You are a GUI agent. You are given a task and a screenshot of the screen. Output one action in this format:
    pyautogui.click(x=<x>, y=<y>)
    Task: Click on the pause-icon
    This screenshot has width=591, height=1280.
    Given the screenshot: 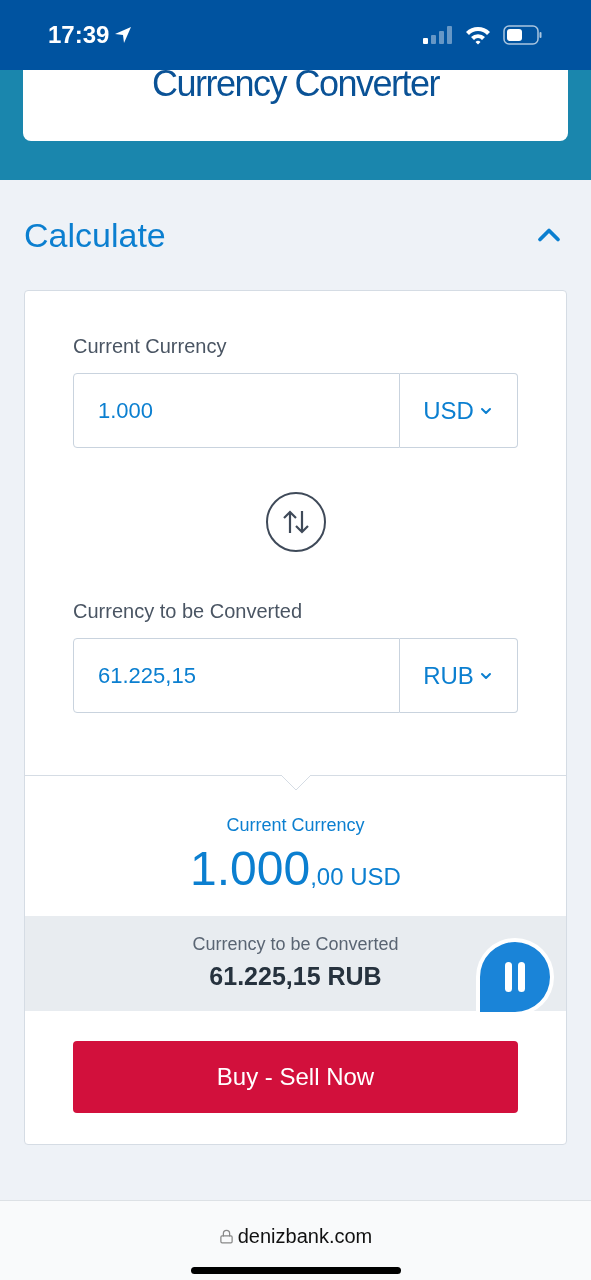 What is the action you would take?
    pyautogui.click(x=515, y=977)
    